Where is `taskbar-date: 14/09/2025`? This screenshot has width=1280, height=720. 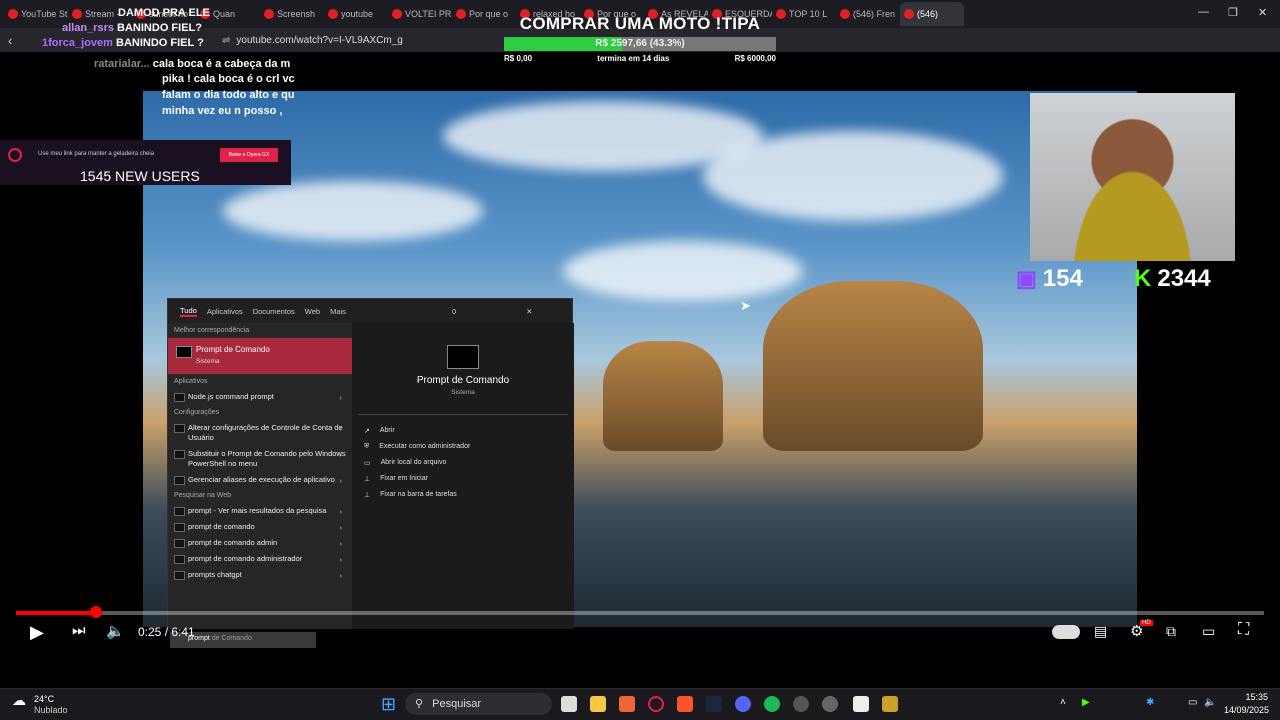
taskbar-date: 14/09/2025 is located at coordinates (1246, 710).